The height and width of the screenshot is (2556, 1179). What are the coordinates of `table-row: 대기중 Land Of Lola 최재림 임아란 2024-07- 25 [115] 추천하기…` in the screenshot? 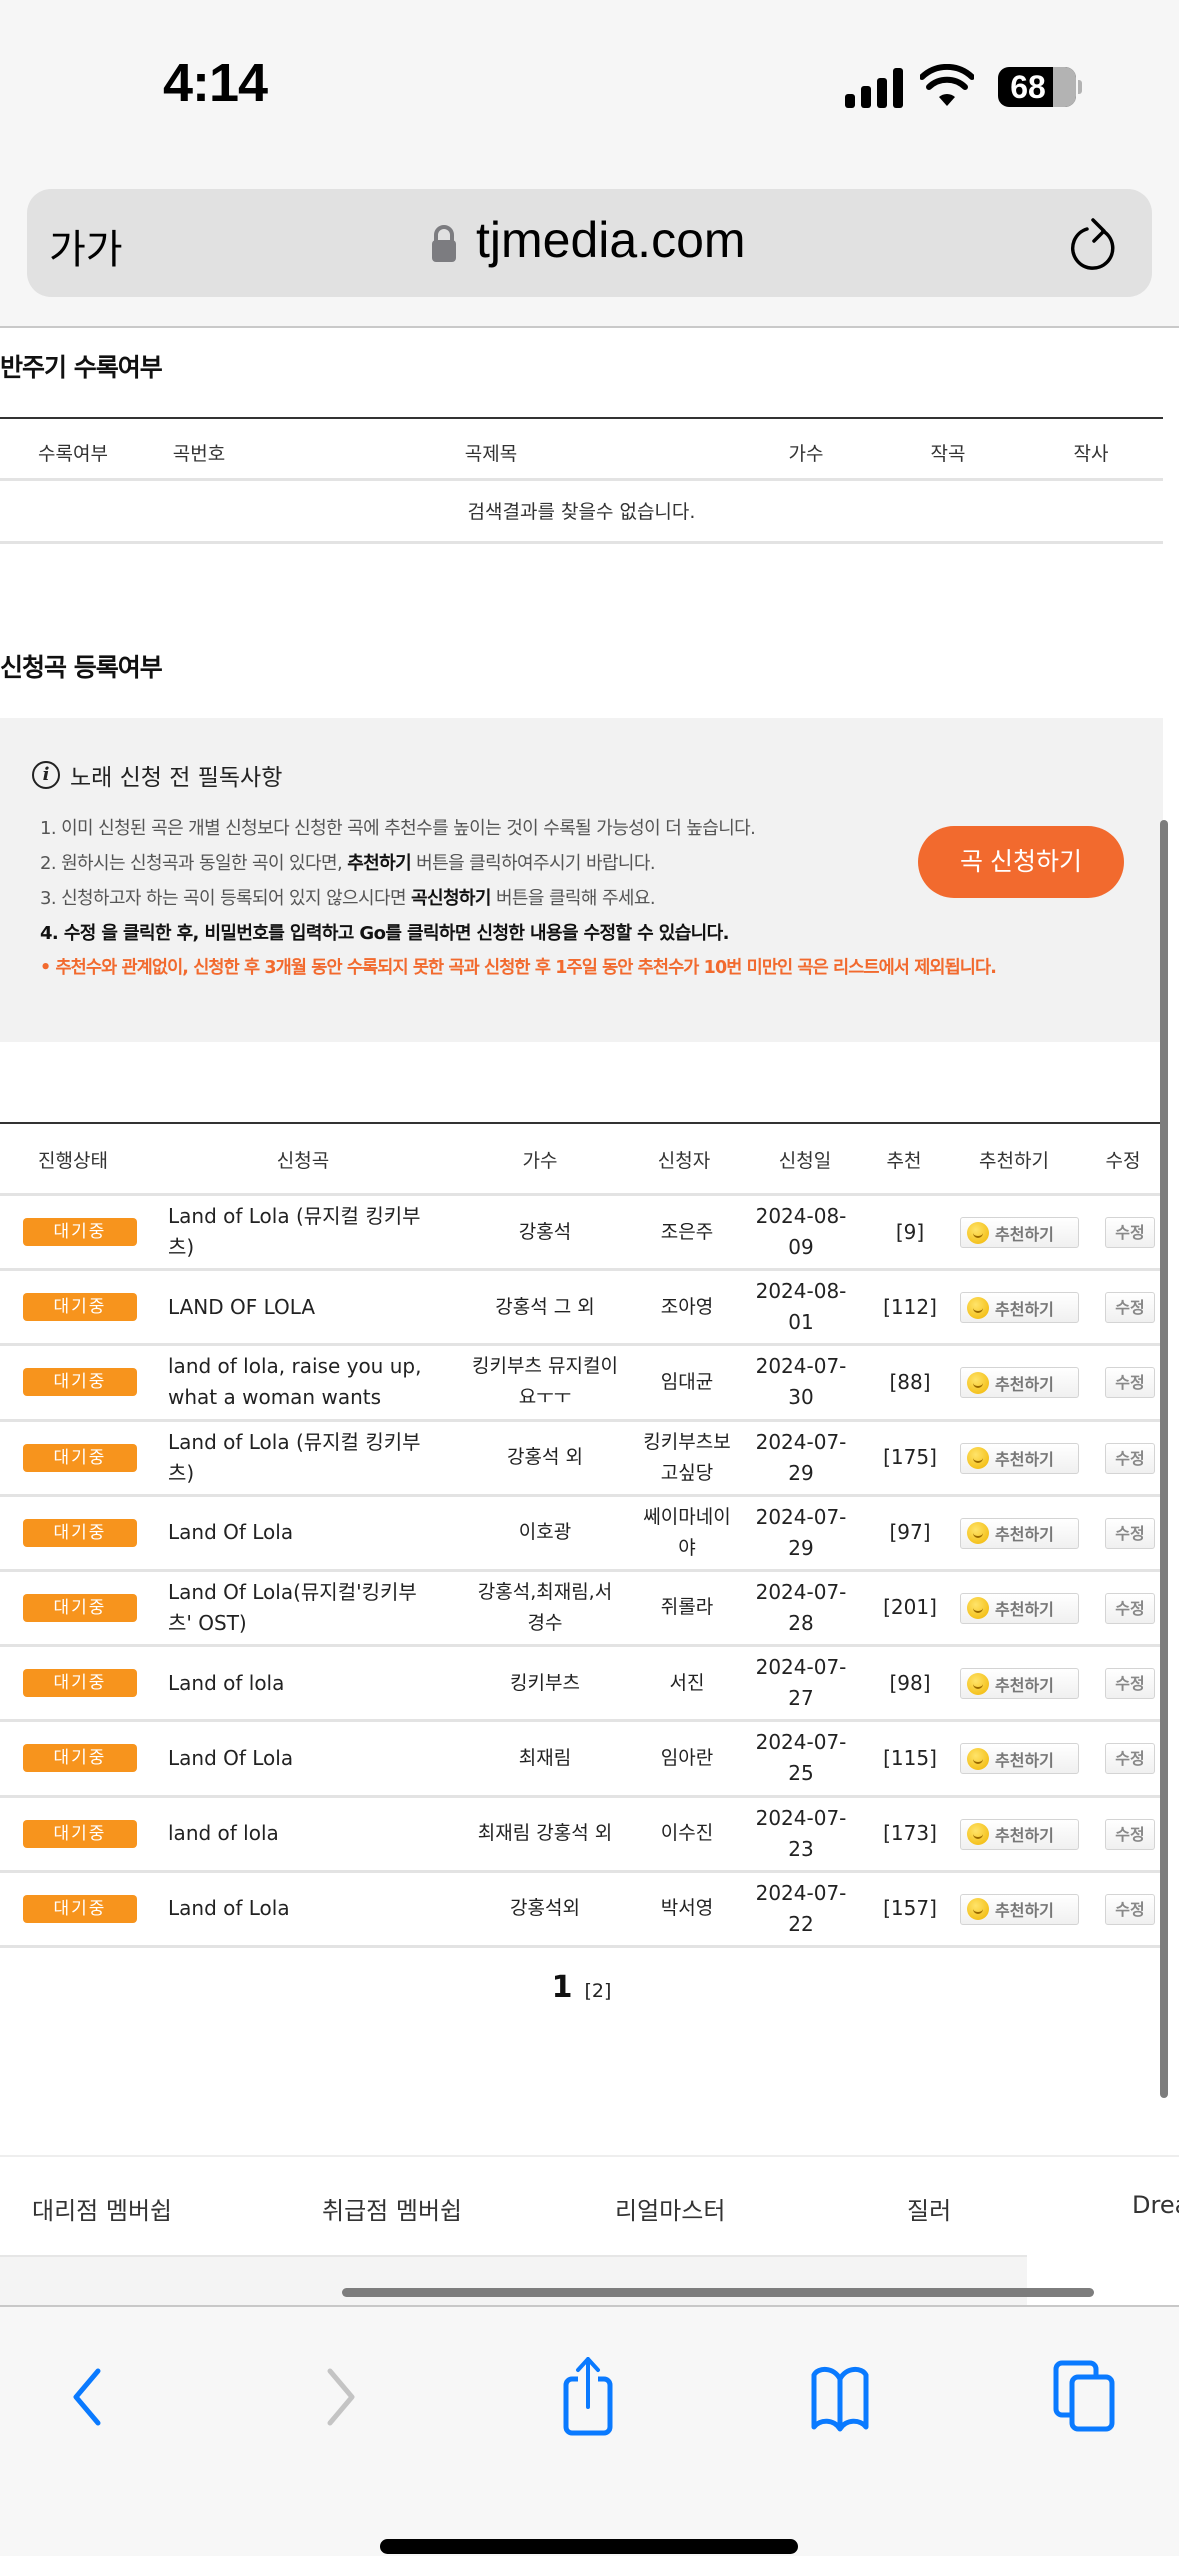 It's located at (581, 1760).